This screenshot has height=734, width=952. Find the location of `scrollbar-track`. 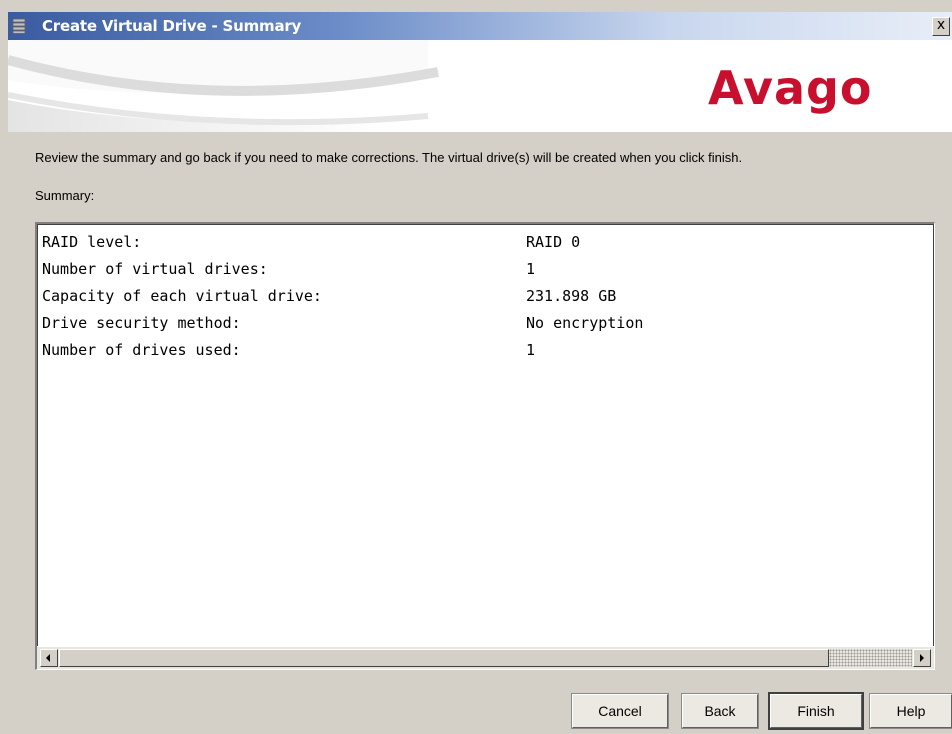

scrollbar-track is located at coordinates (870, 658).